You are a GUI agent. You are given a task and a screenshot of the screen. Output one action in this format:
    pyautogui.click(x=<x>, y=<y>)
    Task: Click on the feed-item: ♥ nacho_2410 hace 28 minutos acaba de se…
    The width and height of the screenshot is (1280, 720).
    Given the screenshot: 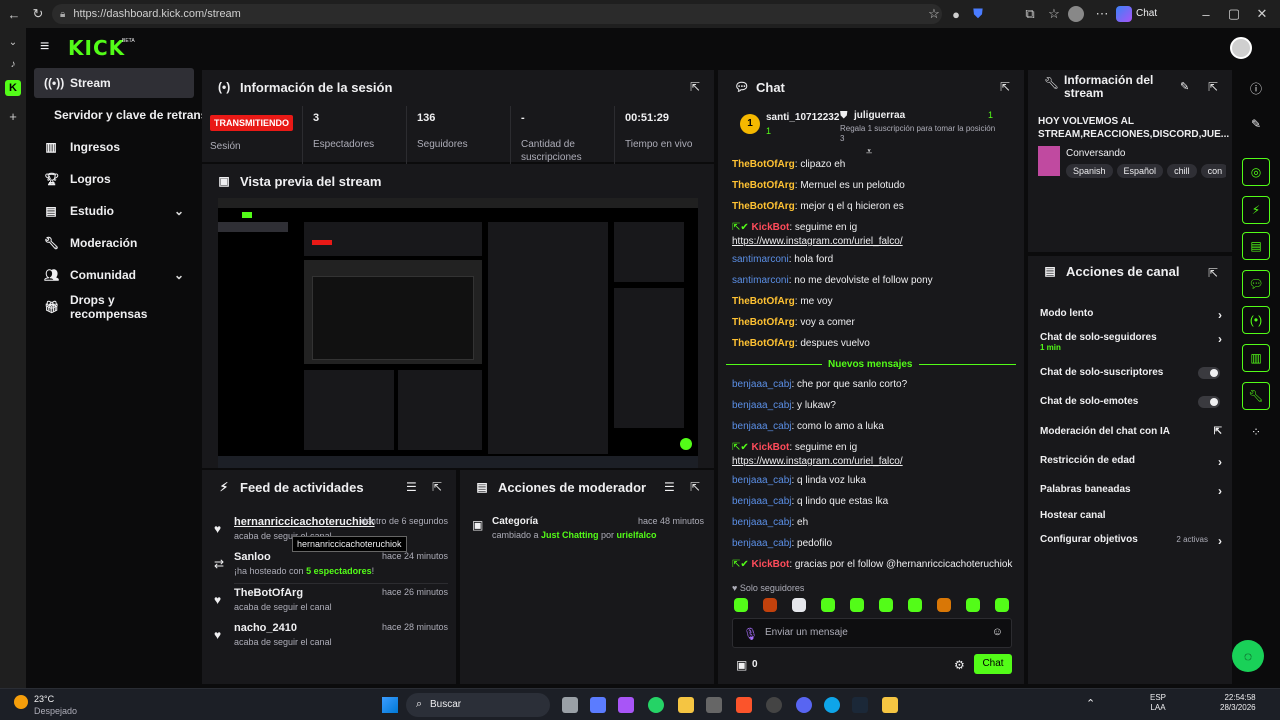 What is the action you would take?
    pyautogui.click(x=331, y=639)
    